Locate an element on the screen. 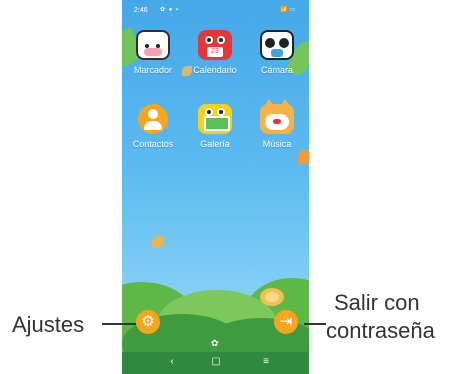 This screenshot has height=374, width=460. app-contactos: Contactos is located at coordinates (153, 126).